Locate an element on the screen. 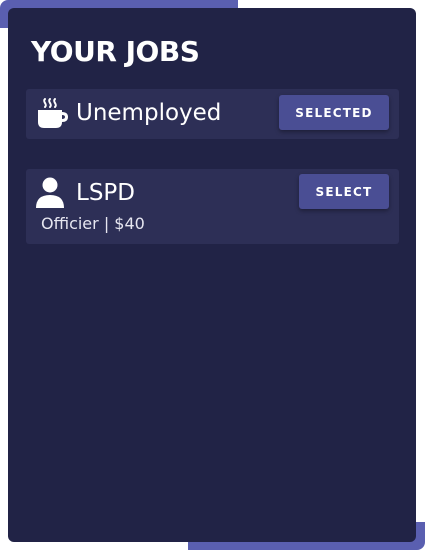 The image size is (425, 550). selected-button: SELECTED is located at coordinates (334, 112).